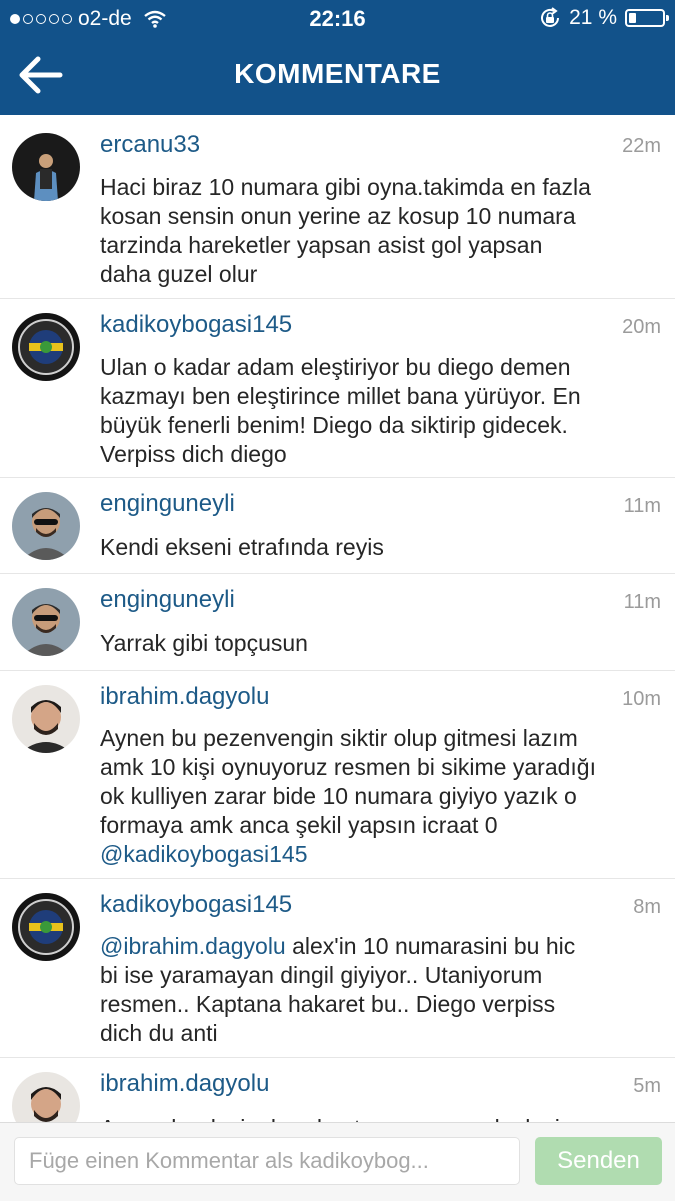 The height and width of the screenshot is (1201, 675). Describe the element at coordinates (242, 547) in the screenshot. I see `comment-text: Kendi ekseni etrafında reyis` at that location.